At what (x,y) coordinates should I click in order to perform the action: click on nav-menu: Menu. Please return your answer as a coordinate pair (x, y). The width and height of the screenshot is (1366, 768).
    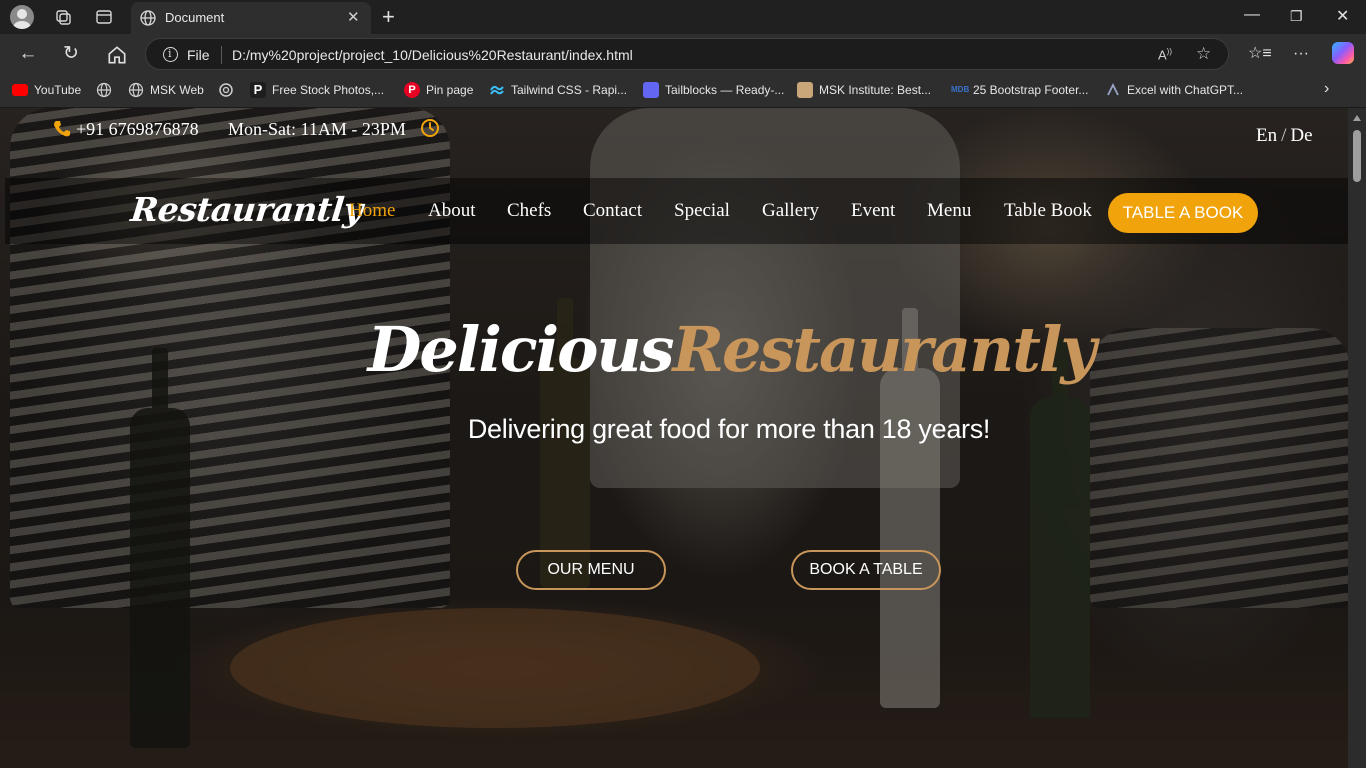
    Looking at the image, I should click on (949, 211).